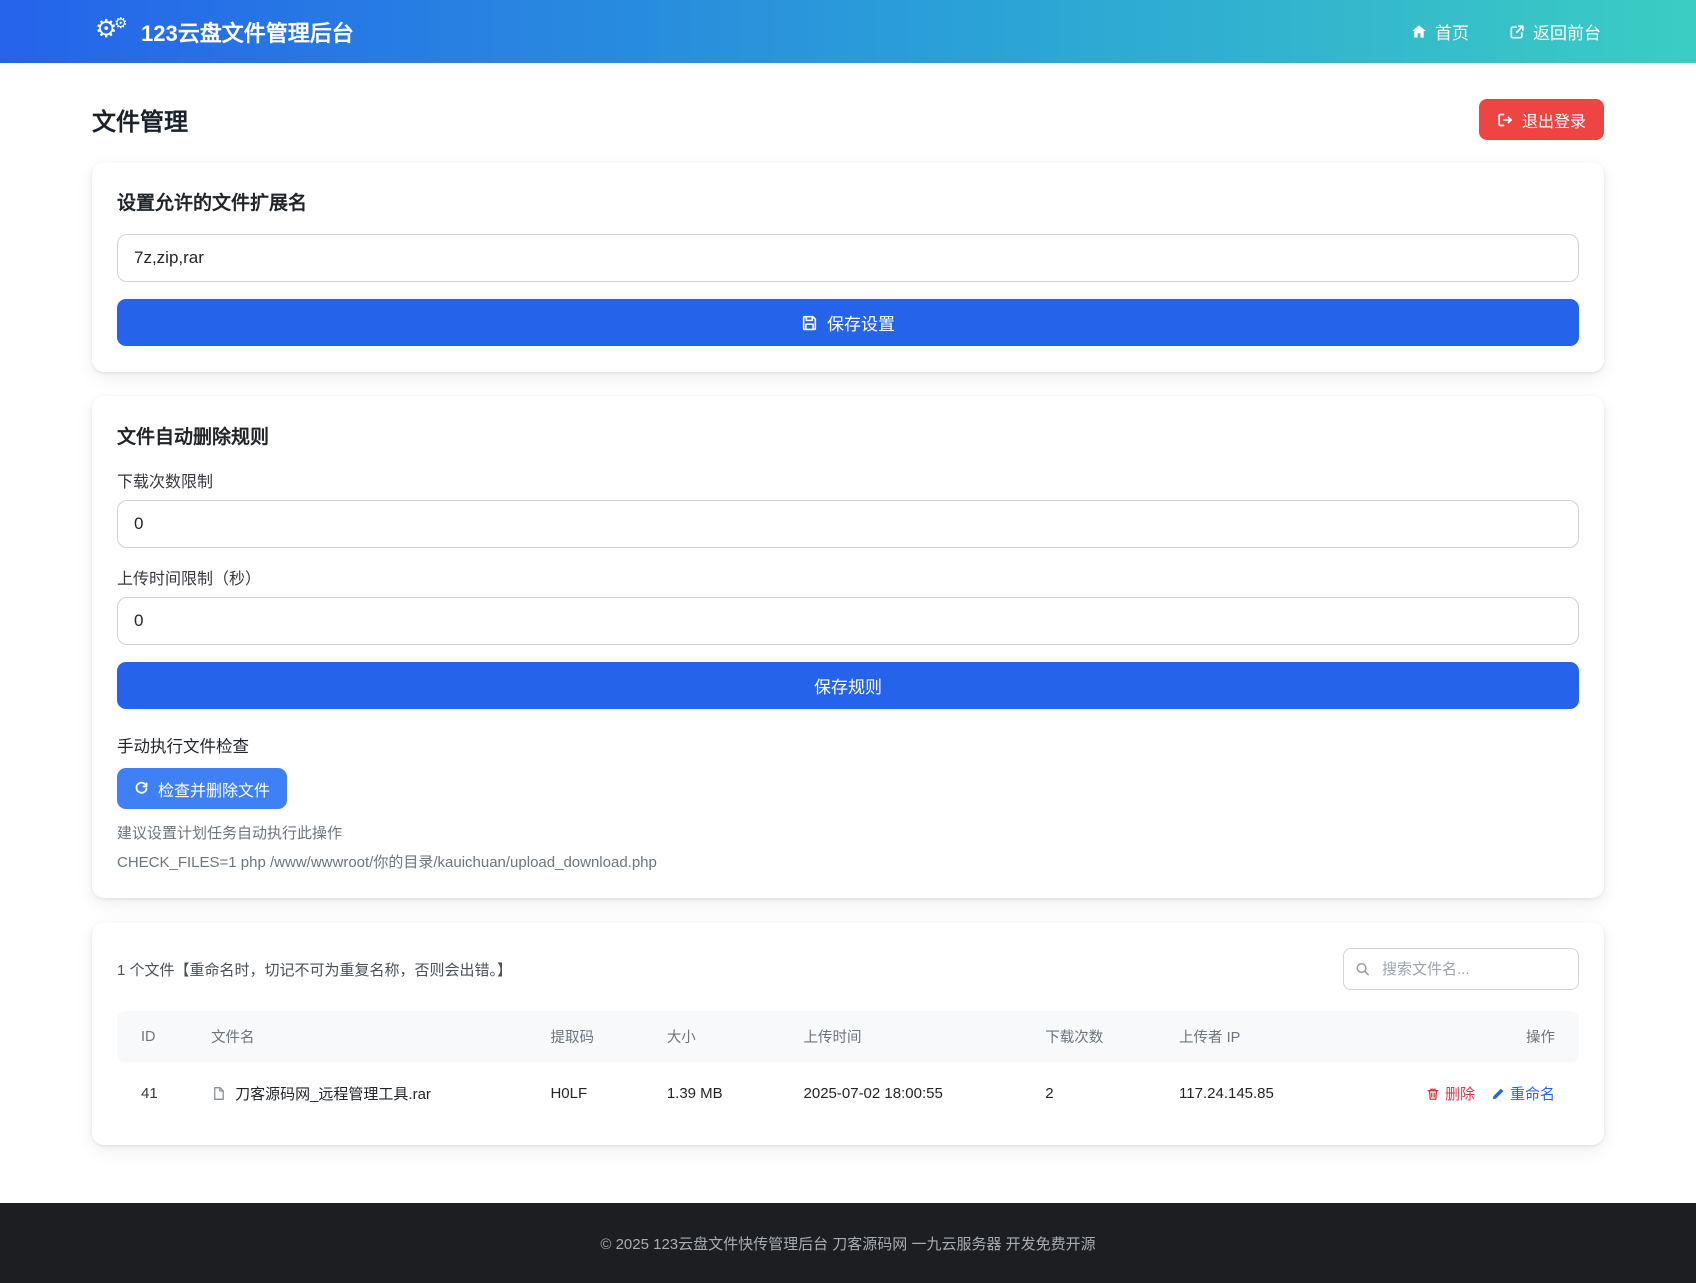 The width and height of the screenshot is (1696, 1283). I want to click on trash-icon, so click(1433, 1094).